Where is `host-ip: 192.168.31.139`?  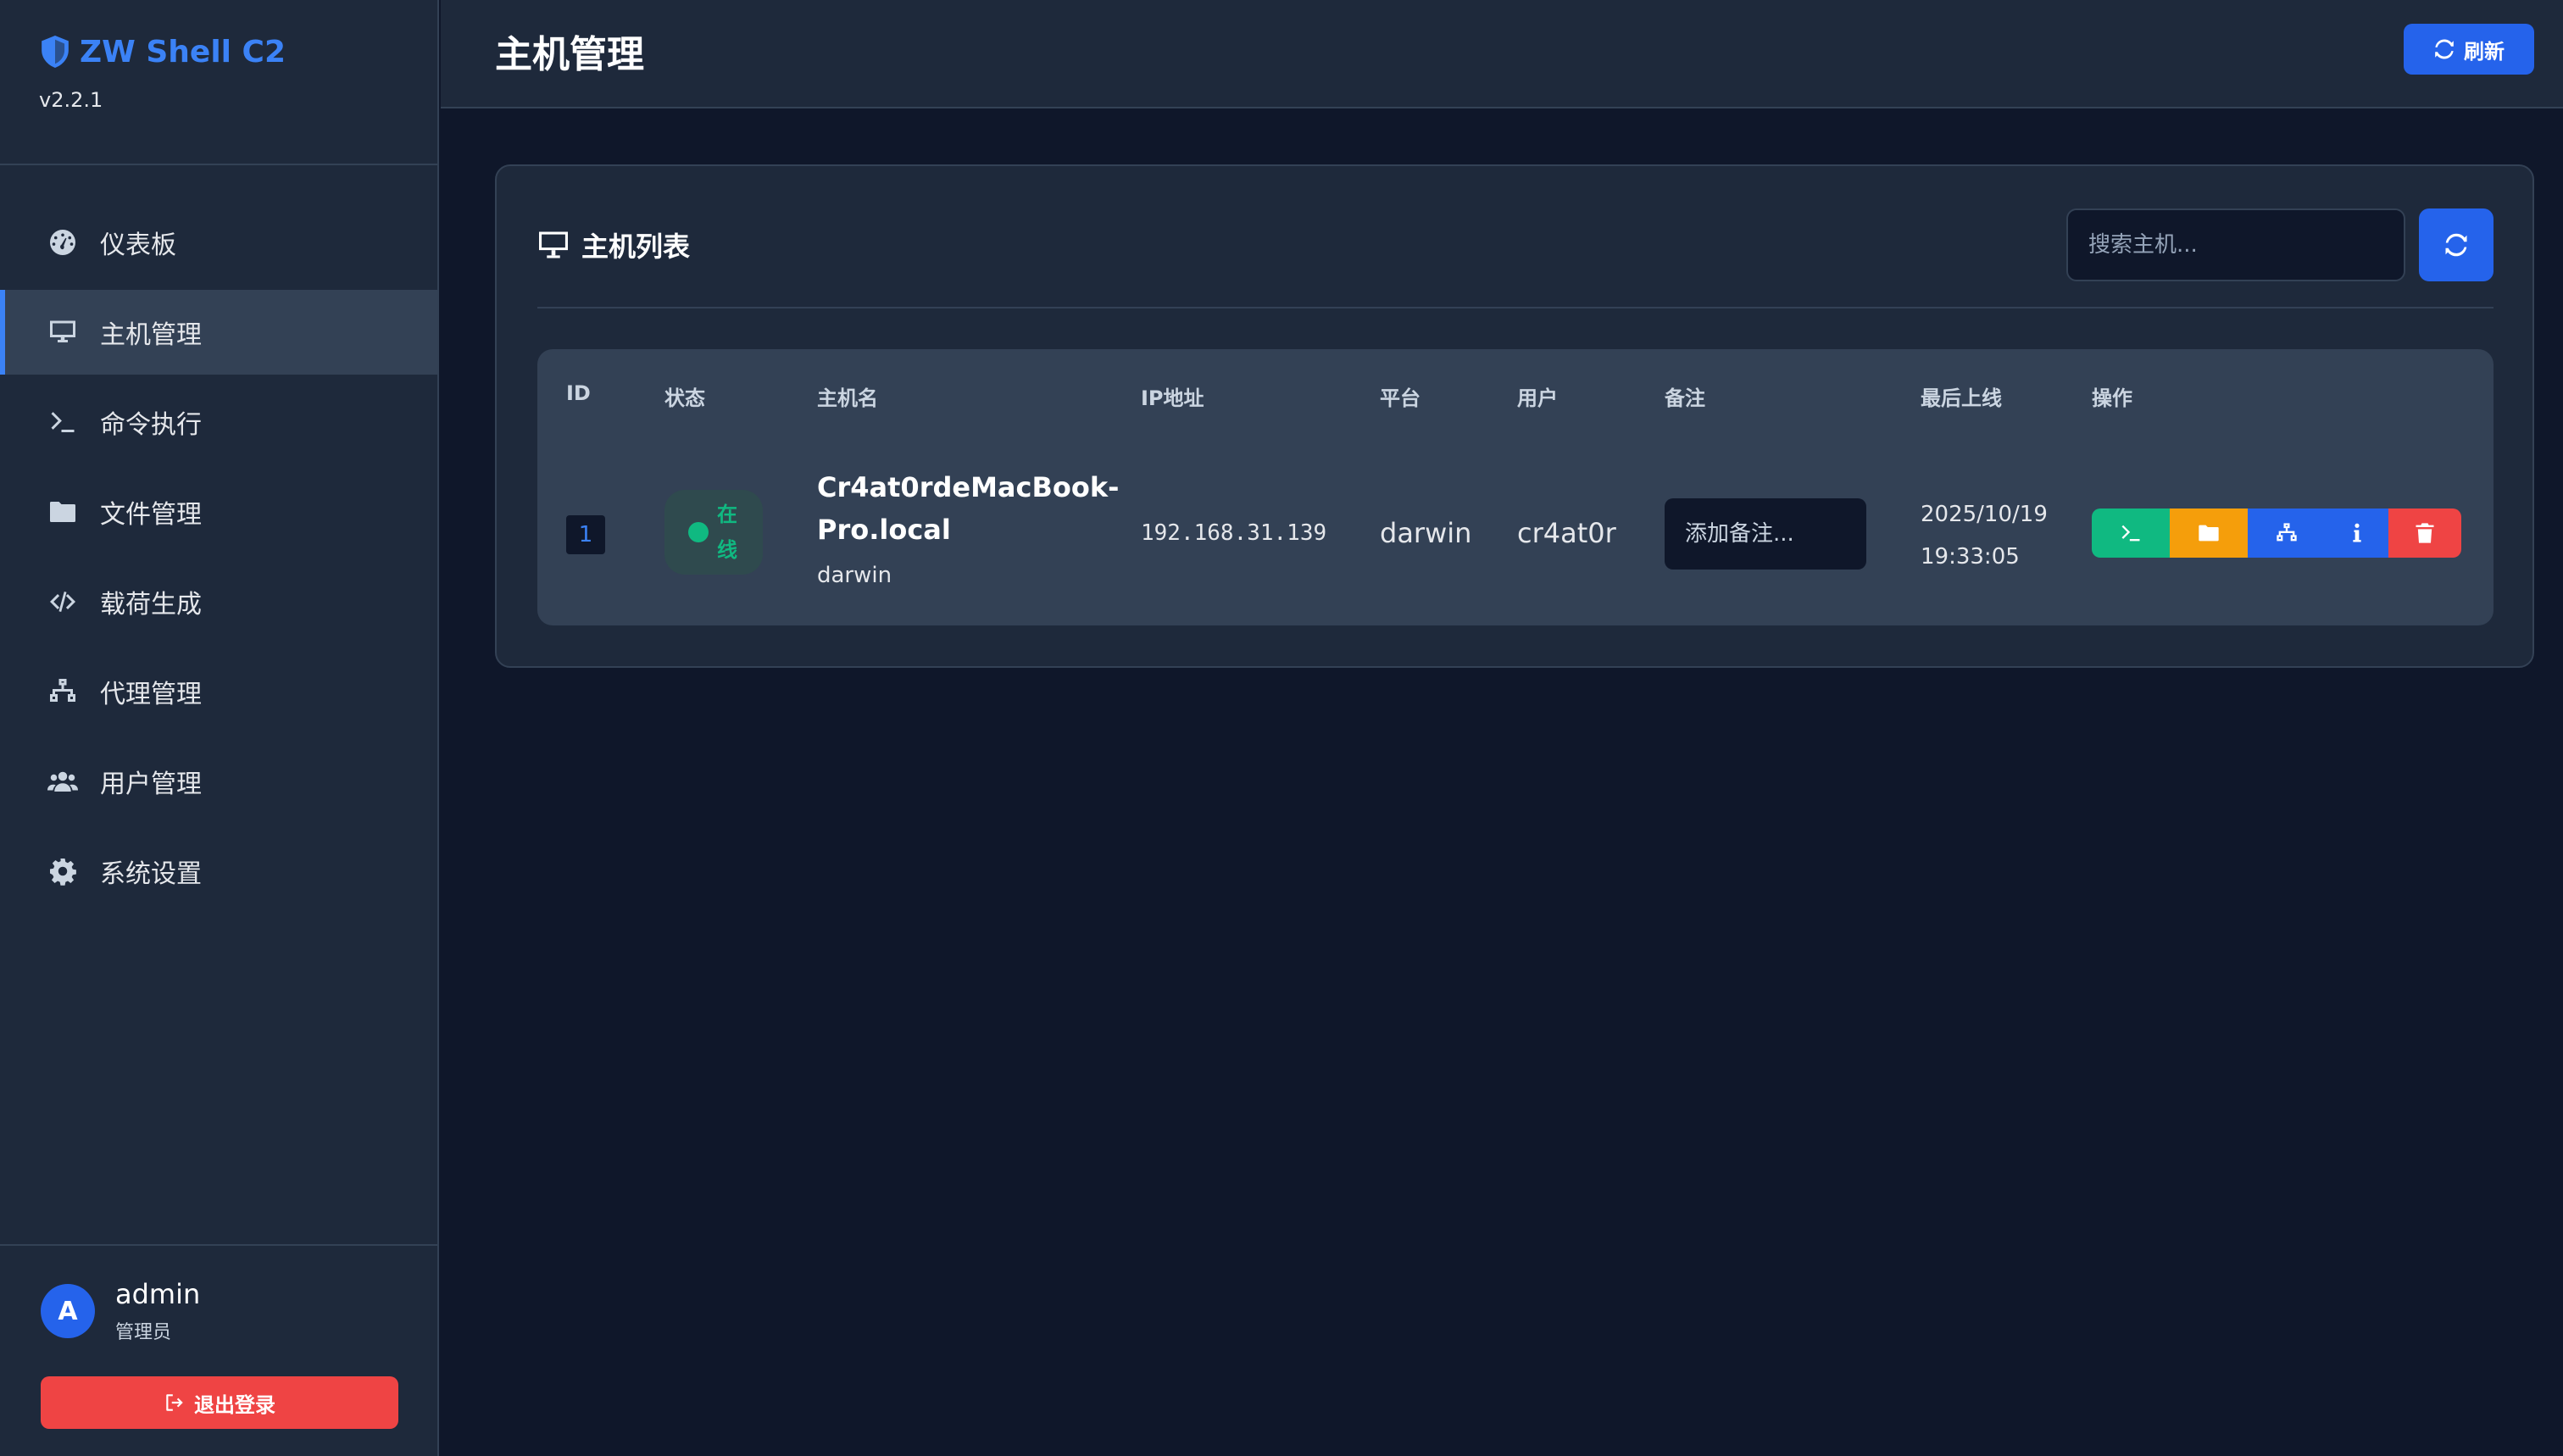 host-ip: 192.168.31.139 is located at coordinates (1234, 533).